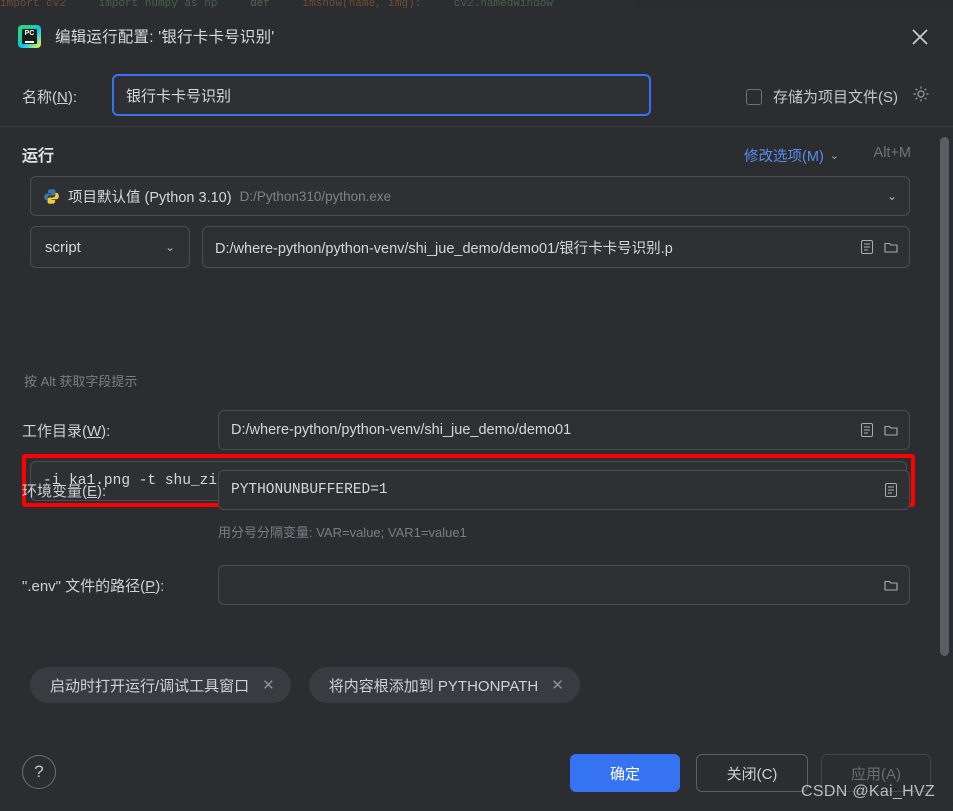  What do you see at coordinates (754, 96) in the screenshot?
I see `store-as-project-file-checkbox` at bounding box center [754, 96].